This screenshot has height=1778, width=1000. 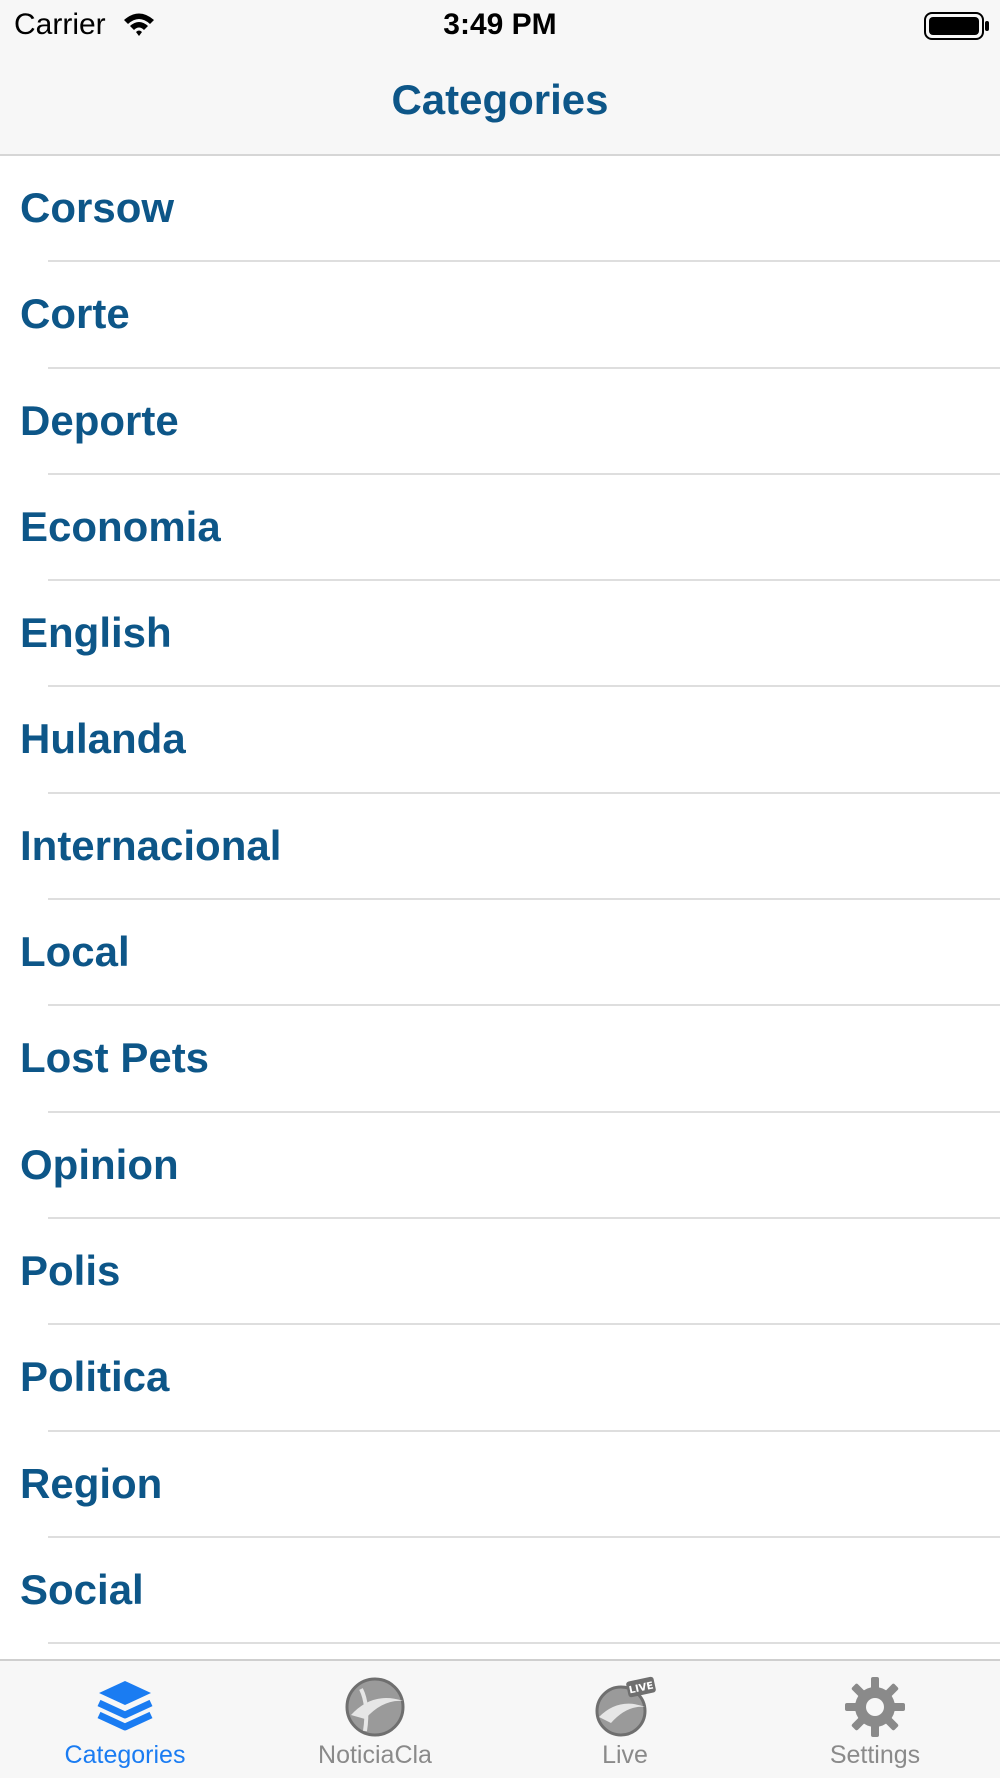 What do you see at coordinates (97, 207) in the screenshot?
I see `list-item-label: Corsow` at bounding box center [97, 207].